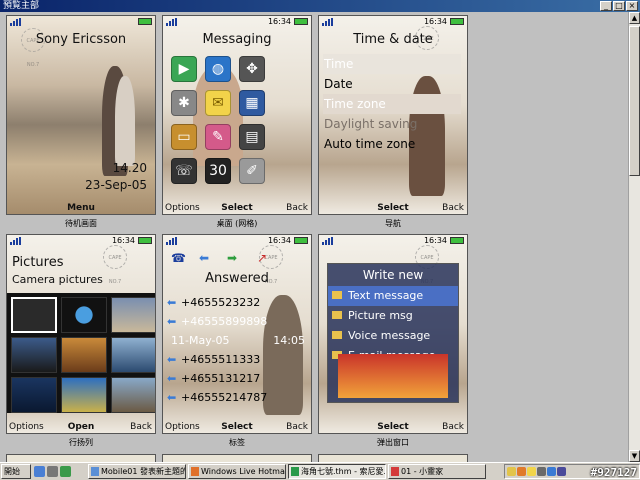  I want to click on softkey-bar: Menu, so click(81, 206).